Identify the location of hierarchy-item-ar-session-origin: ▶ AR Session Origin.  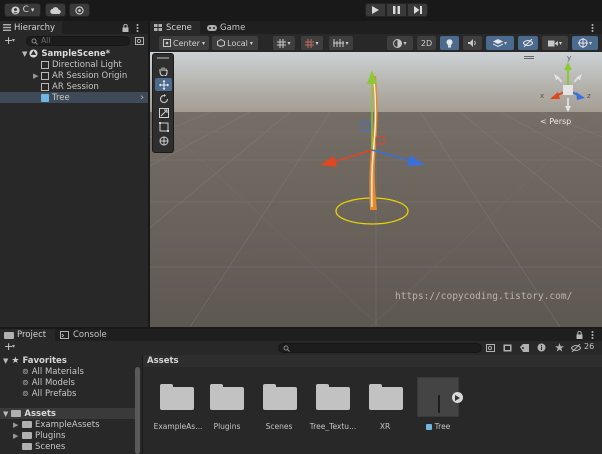
(73, 75).